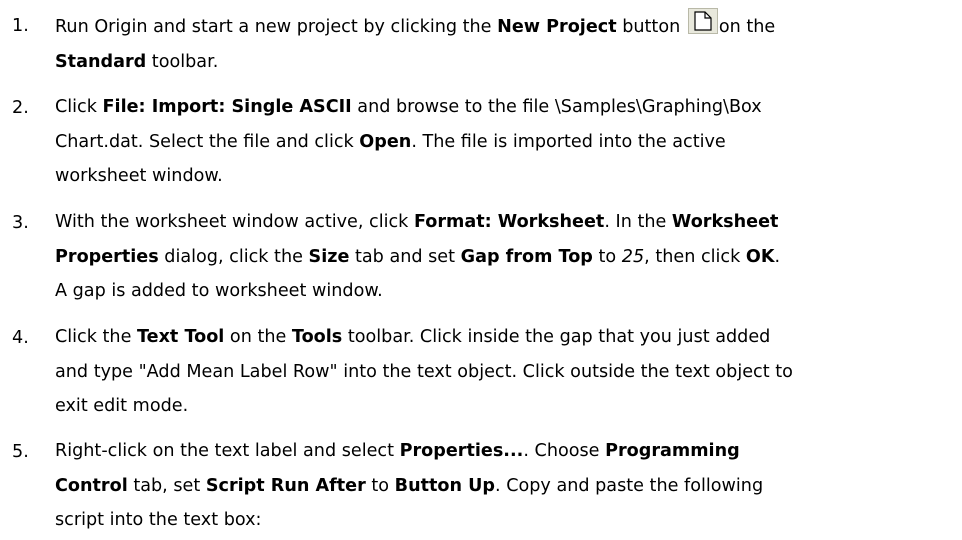 Image resolution: width=962 pixels, height=540 pixels. I want to click on step-number: 5., so click(20, 452).